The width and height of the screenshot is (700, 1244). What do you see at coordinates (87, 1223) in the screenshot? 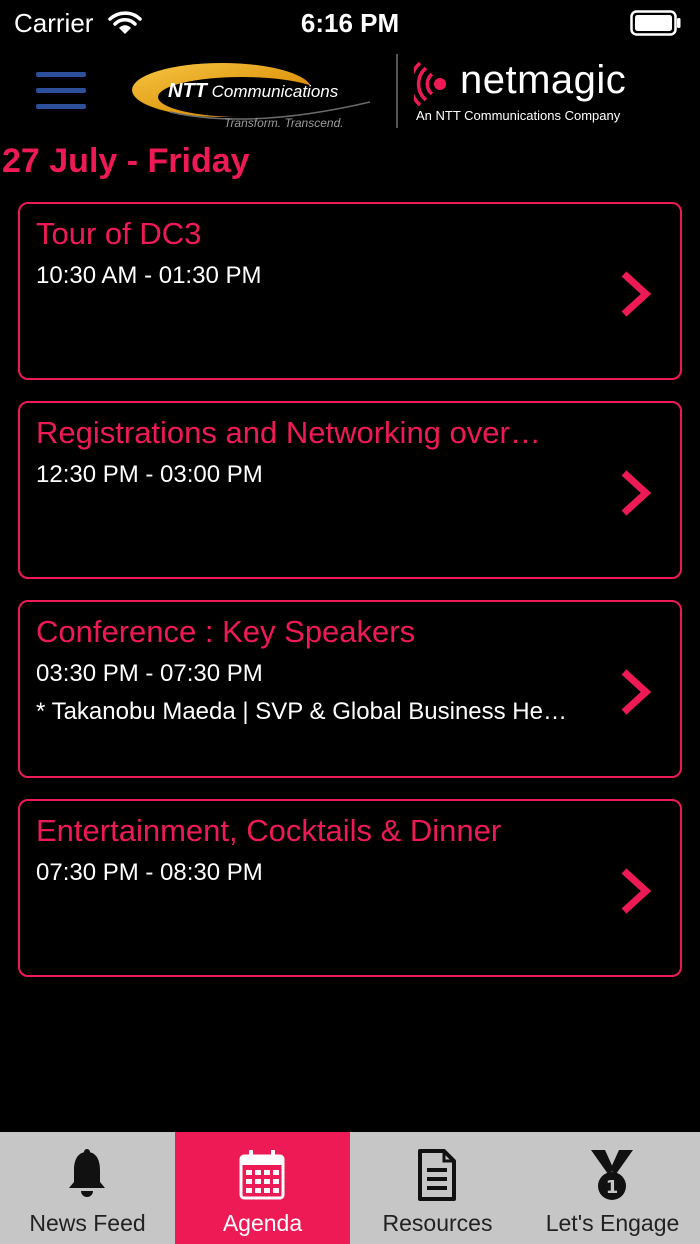
I see `tab-label: News Feed` at bounding box center [87, 1223].